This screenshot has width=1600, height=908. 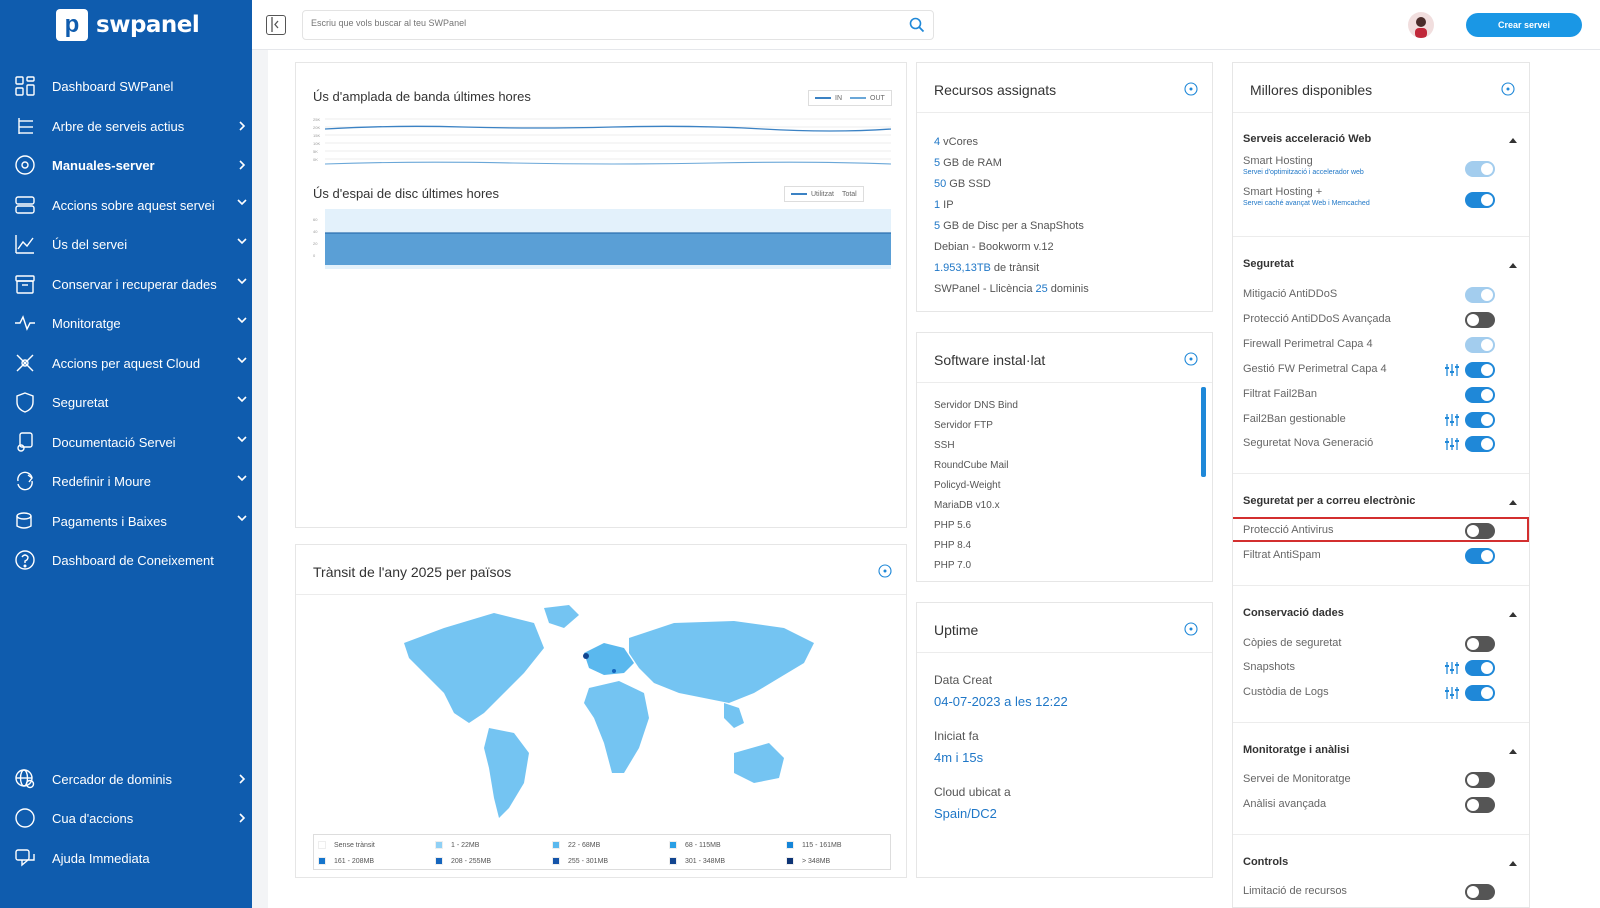 I want to click on sidebar-item-cercador-de-dominis: Cercador de dominis, so click(x=126, y=779).